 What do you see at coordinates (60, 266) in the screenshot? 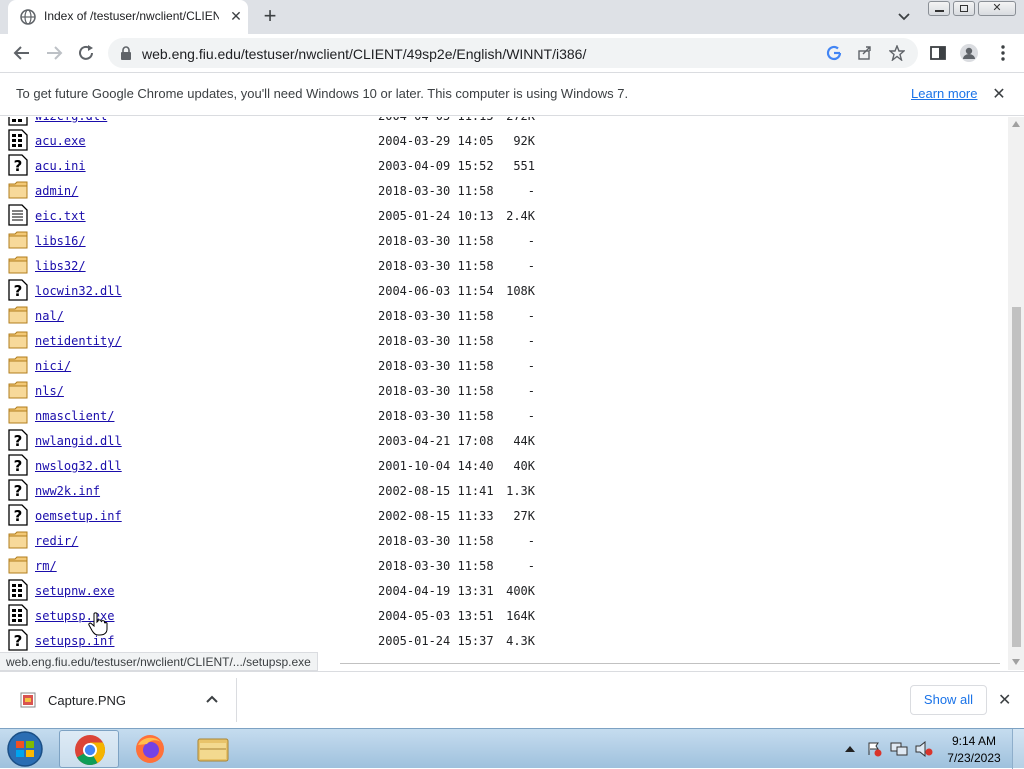
I see `file-link: libs32/` at bounding box center [60, 266].